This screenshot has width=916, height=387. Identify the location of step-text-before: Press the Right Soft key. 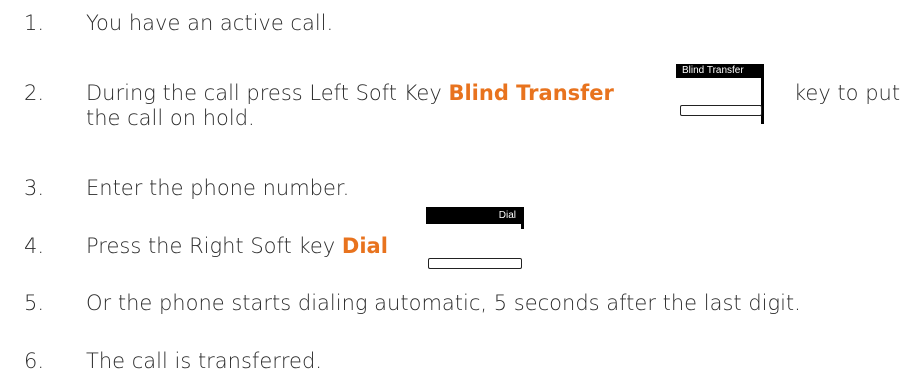
(214, 246).